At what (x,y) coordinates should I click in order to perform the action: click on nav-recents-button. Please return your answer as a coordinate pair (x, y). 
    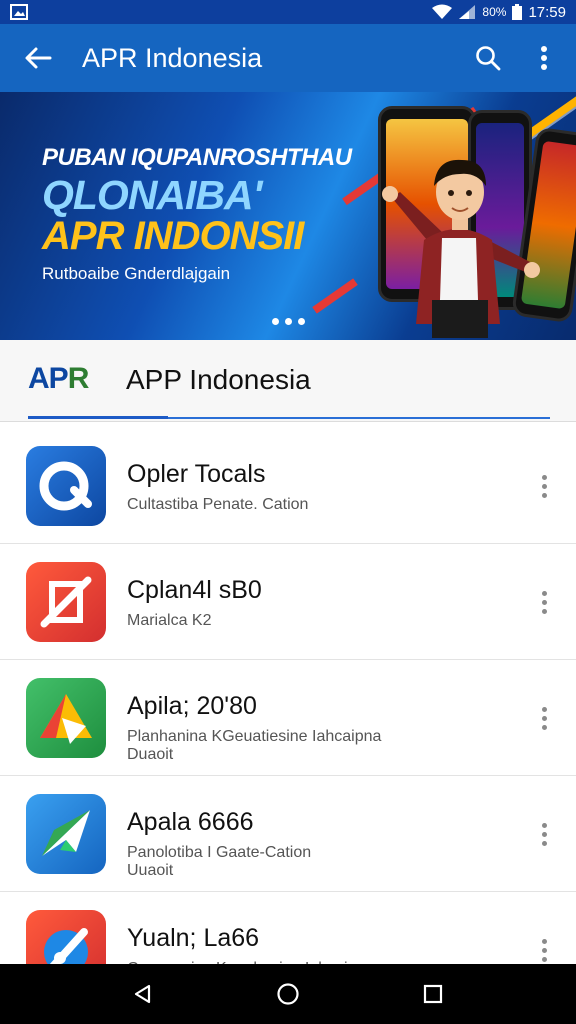
    Looking at the image, I should click on (433, 994).